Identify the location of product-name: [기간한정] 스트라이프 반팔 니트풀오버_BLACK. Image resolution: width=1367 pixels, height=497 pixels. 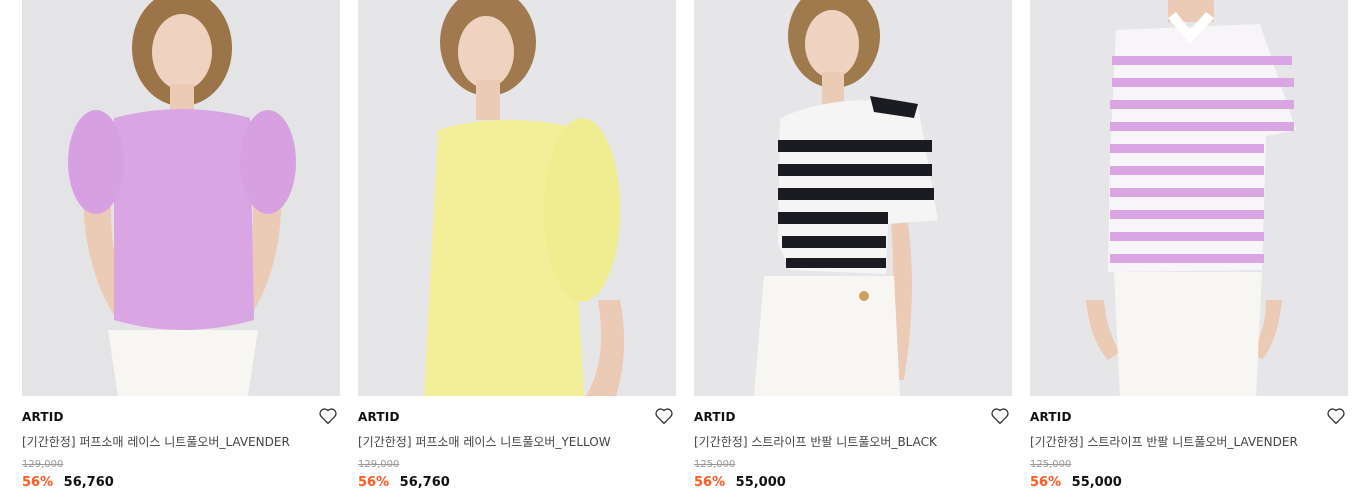
(815, 441).